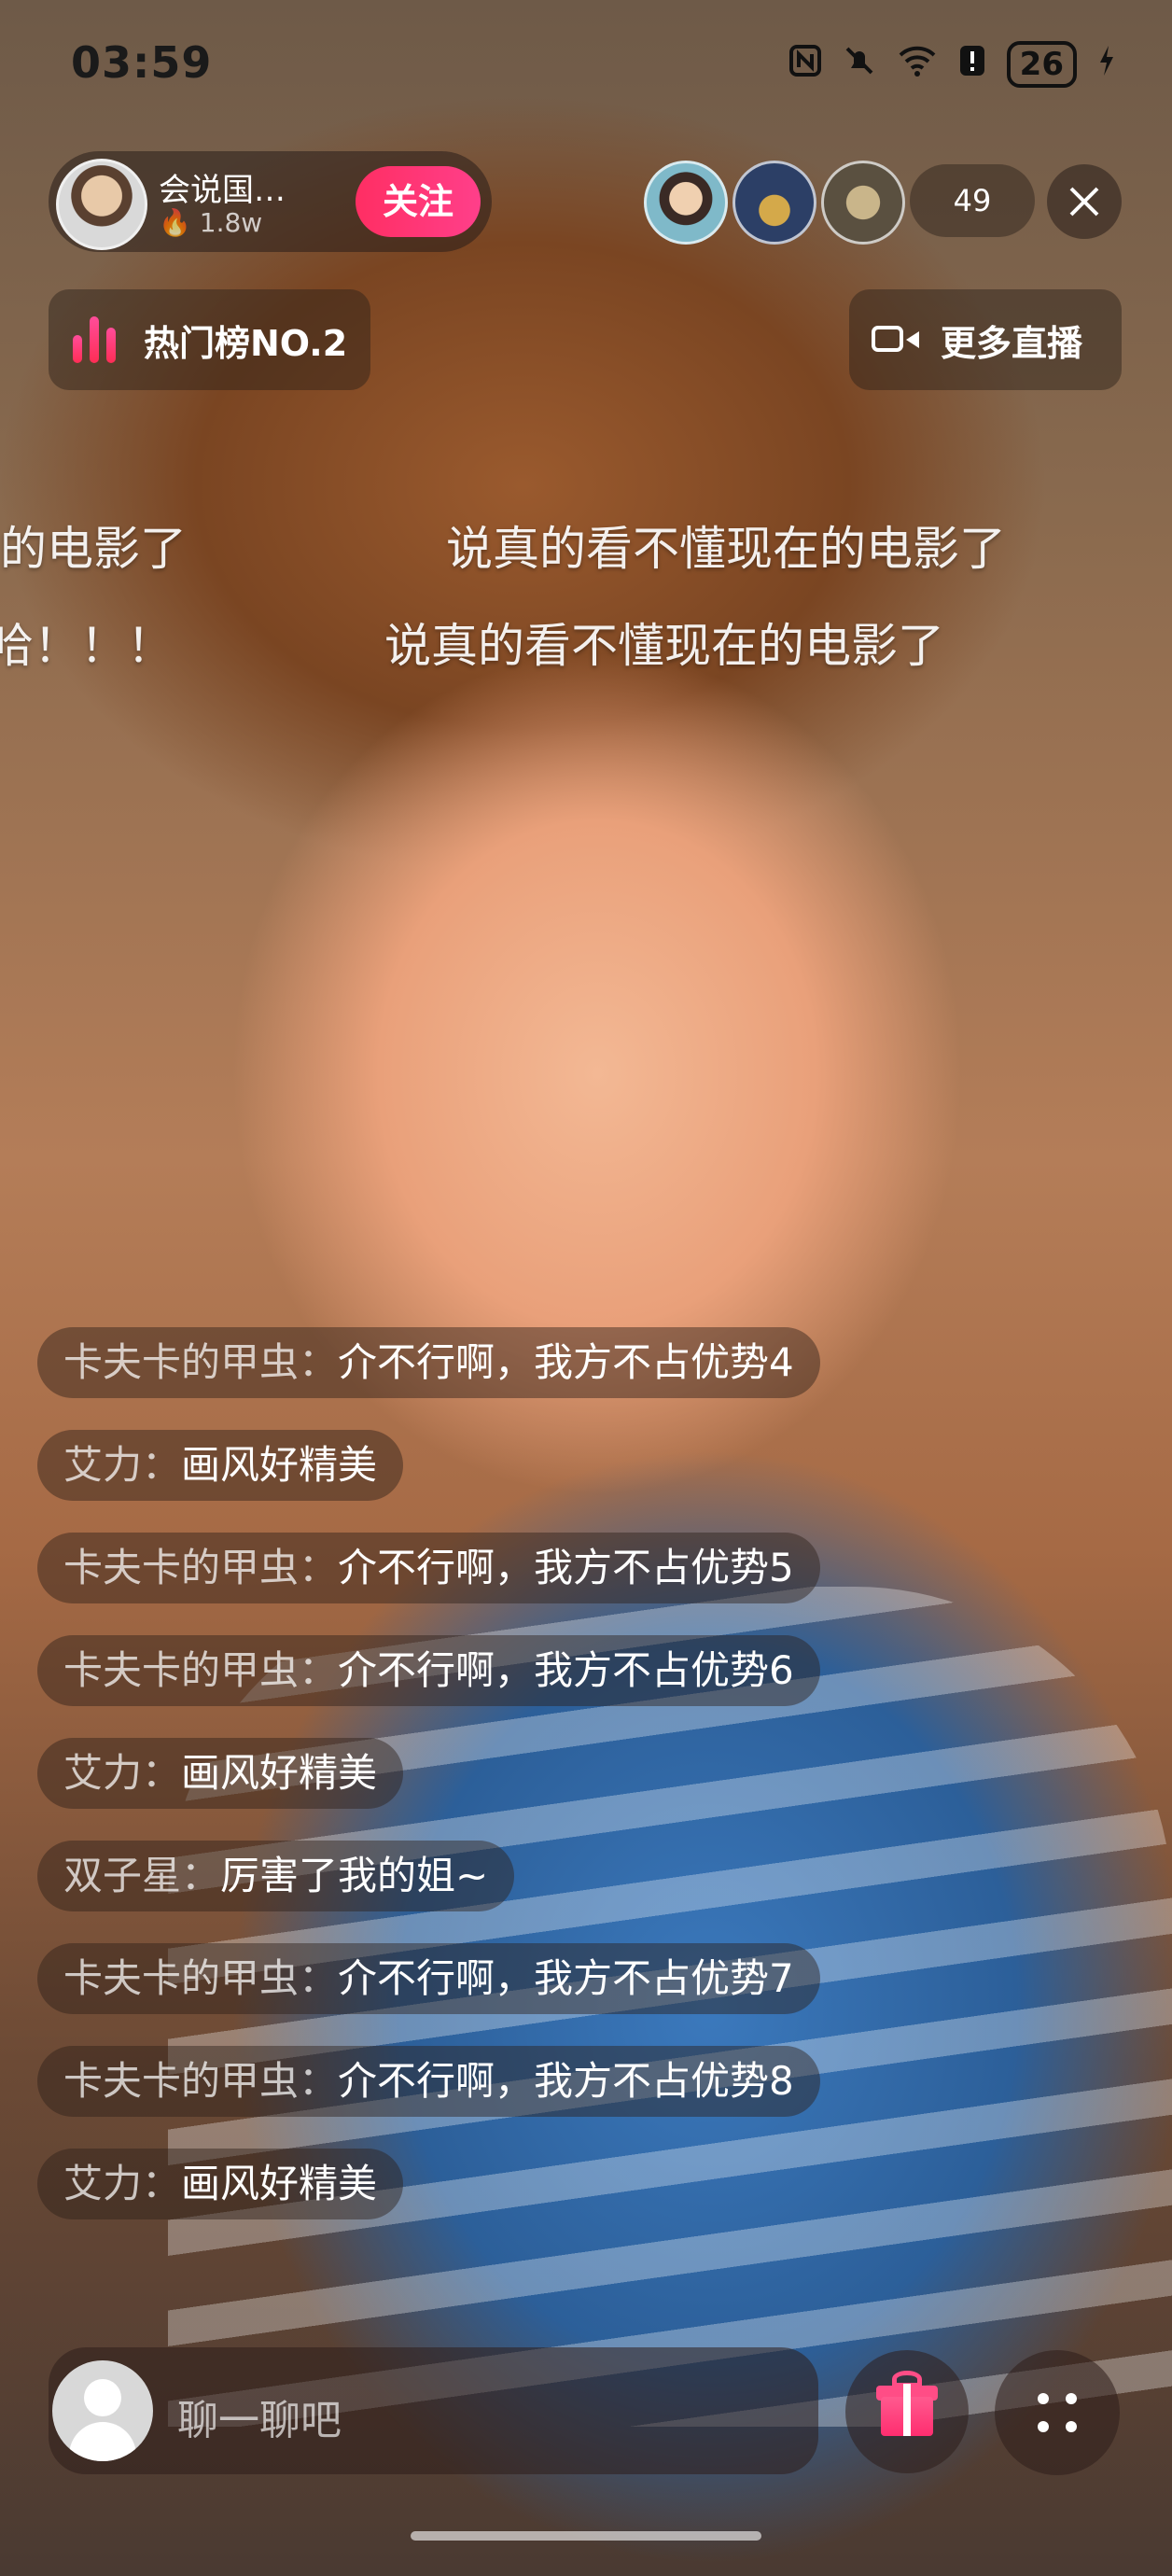 The image size is (1172, 2576). I want to click on rank-bars-icon, so click(99, 339).